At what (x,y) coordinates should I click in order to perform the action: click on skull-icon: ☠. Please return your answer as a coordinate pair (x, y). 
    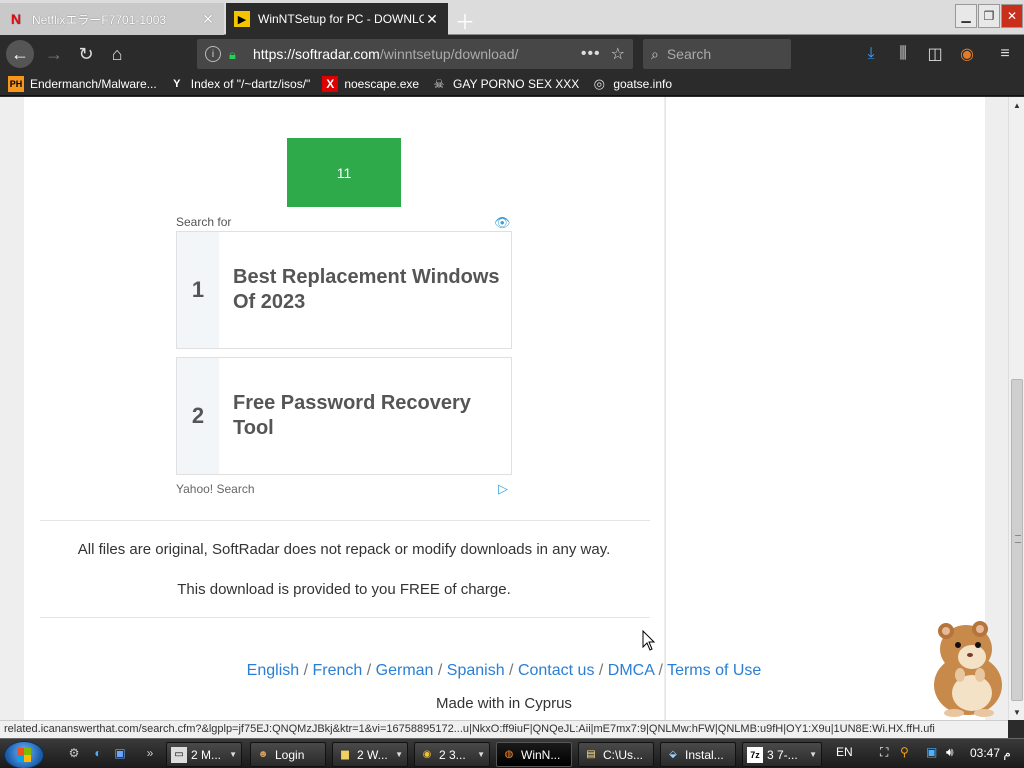
    Looking at the image, I should click on (439, 83).